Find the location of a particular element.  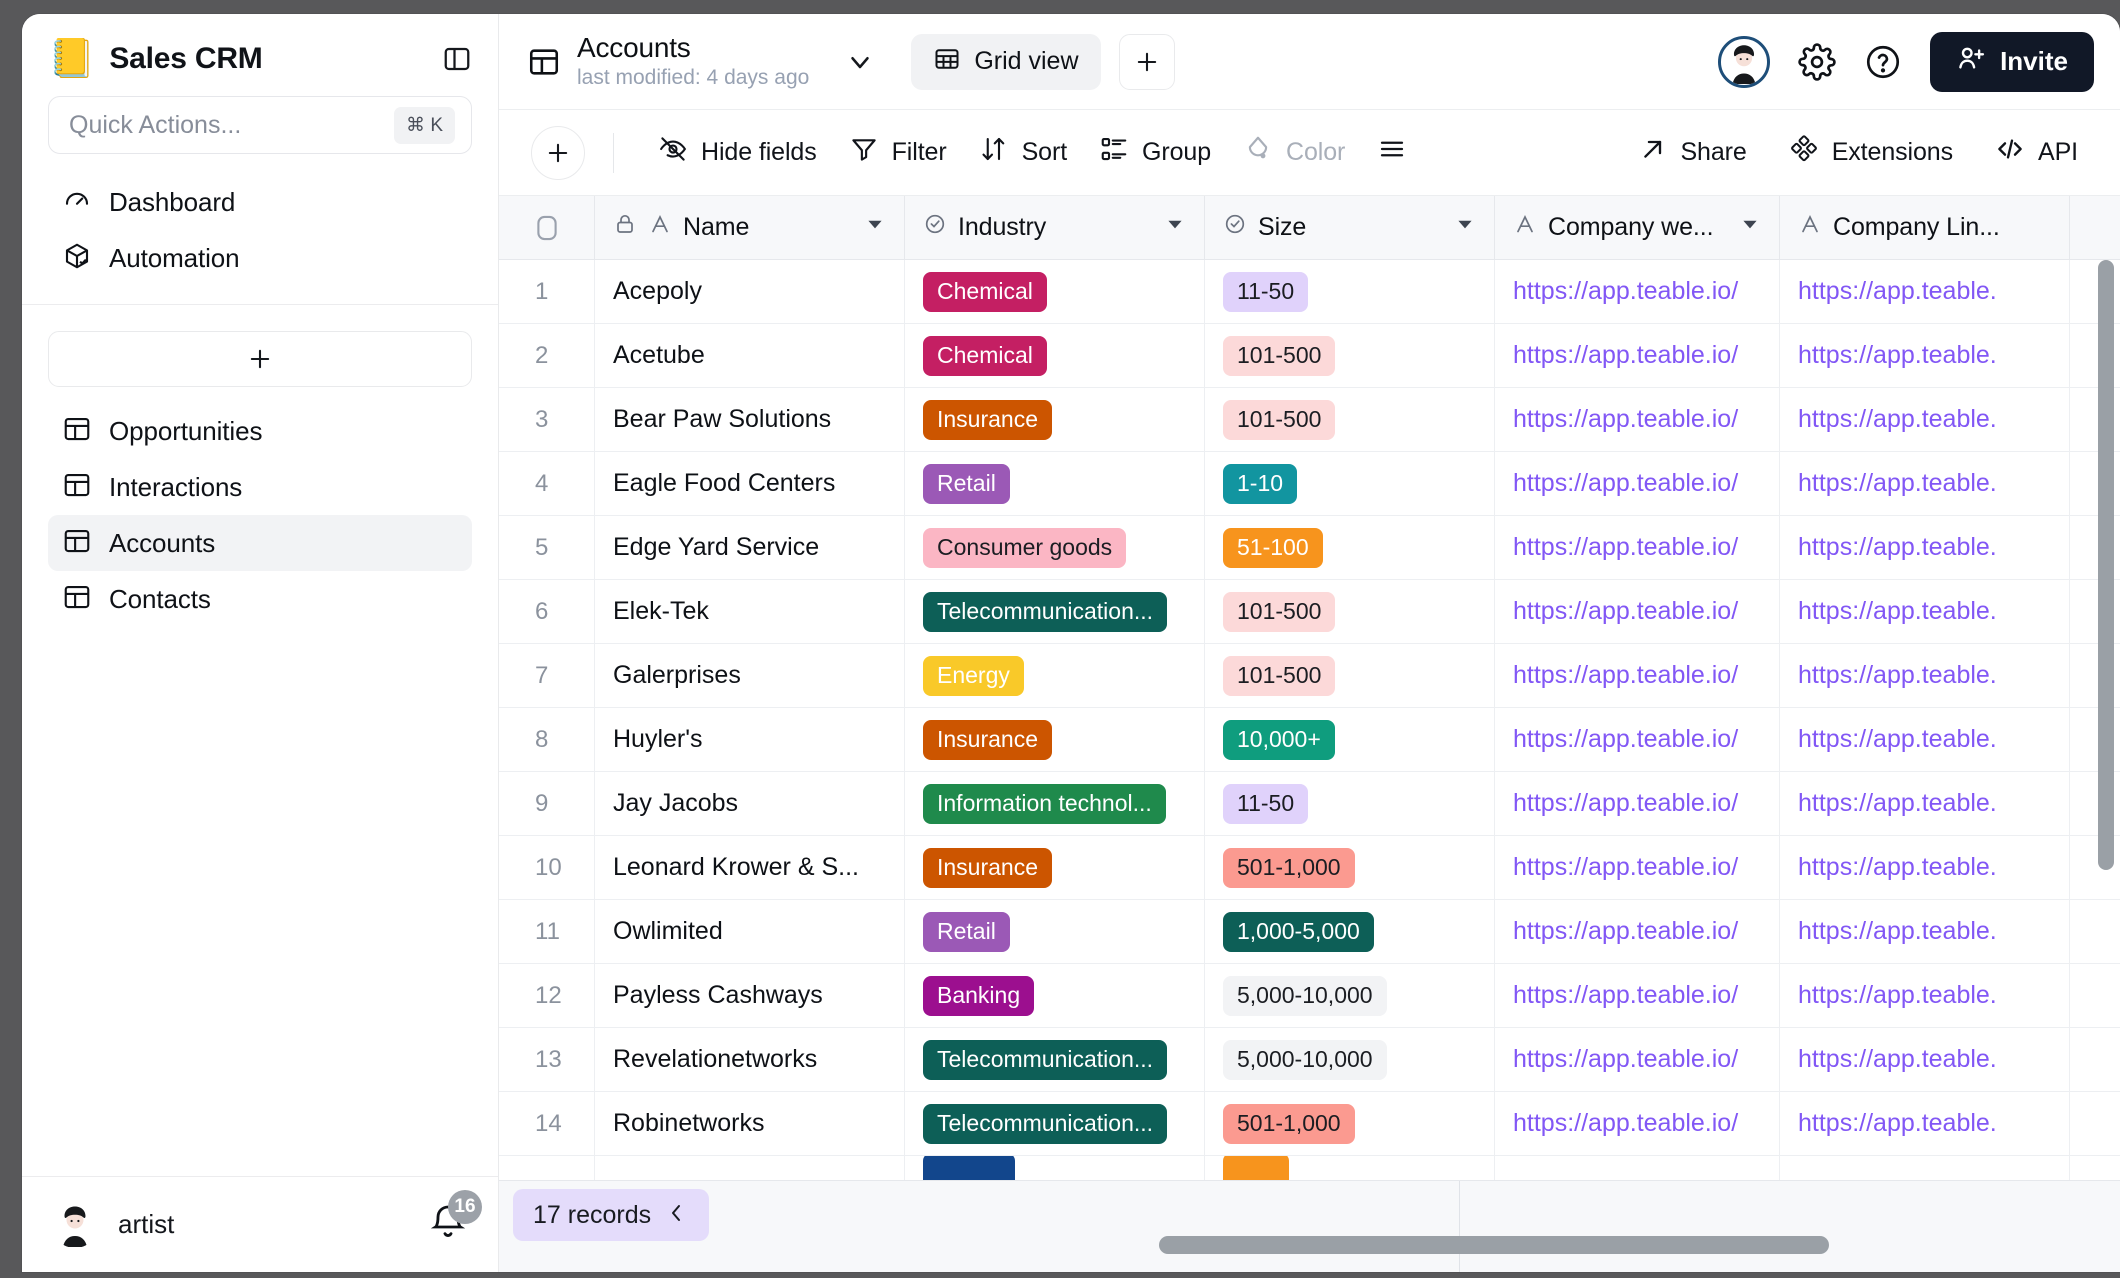

cell-name: Jay Jacobs is located at coordinates (750, 803).